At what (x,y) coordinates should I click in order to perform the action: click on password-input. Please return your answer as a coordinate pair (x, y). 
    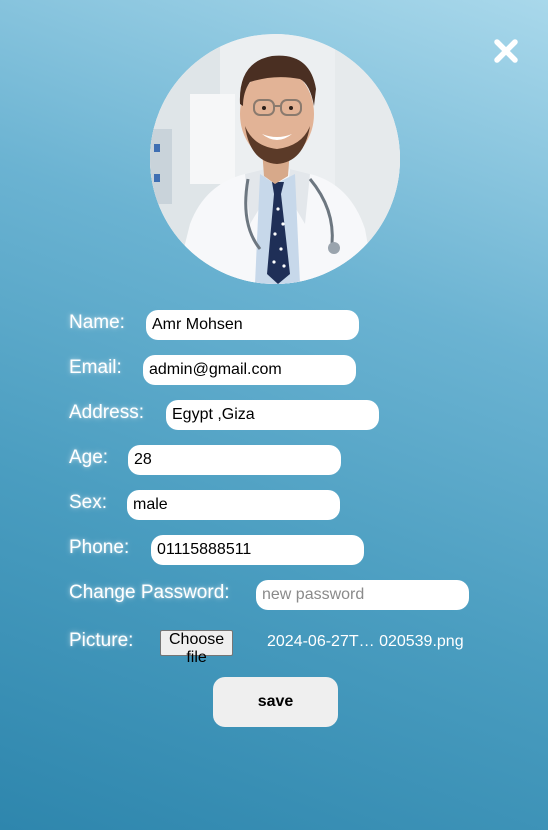
    Looking at the image, I should click on (362, 595).